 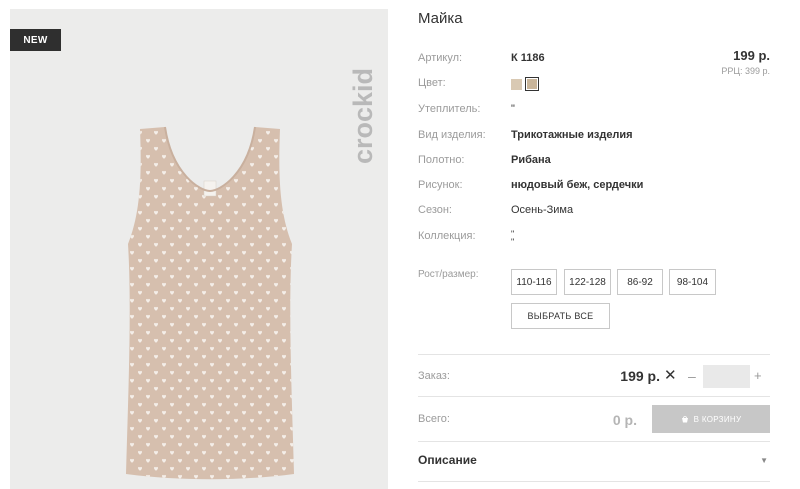 What do you see at coordinates (434, 376) in the screenshot?
I see `order-label: Заказ:` at bounding box center [434, 376].